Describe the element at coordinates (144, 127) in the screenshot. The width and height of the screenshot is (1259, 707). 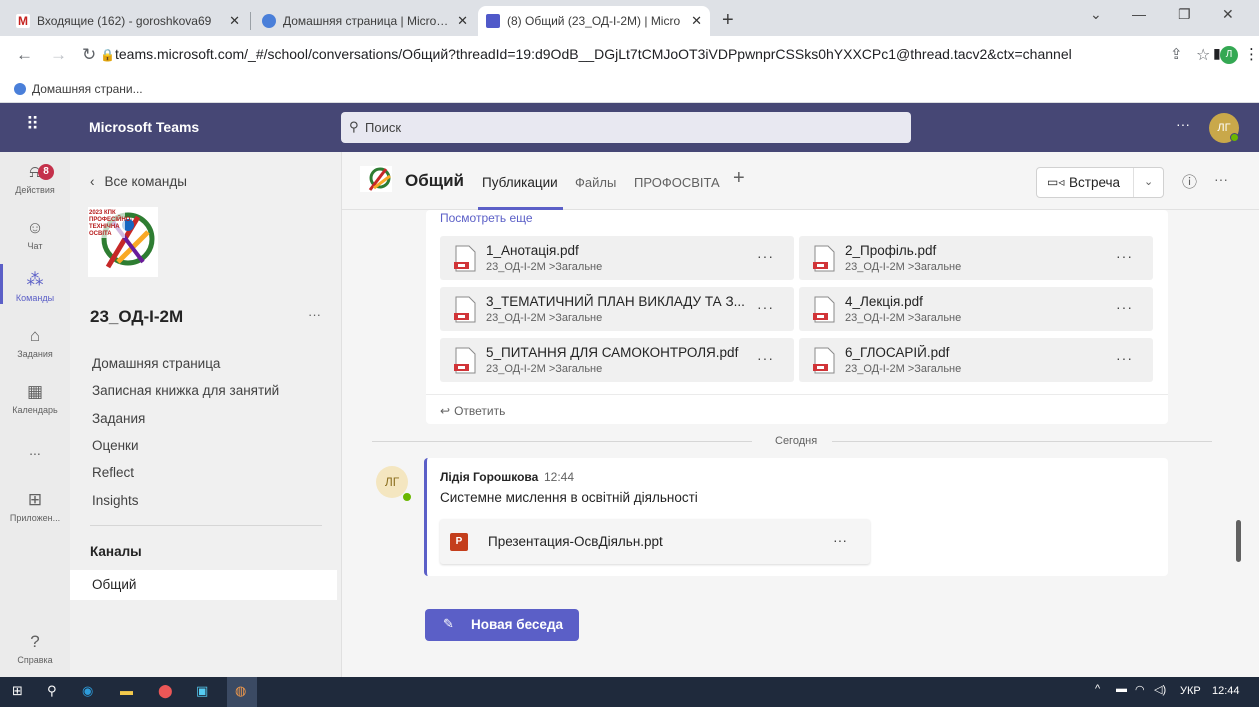
I see `app-name: Microsoft Teams` at that location.